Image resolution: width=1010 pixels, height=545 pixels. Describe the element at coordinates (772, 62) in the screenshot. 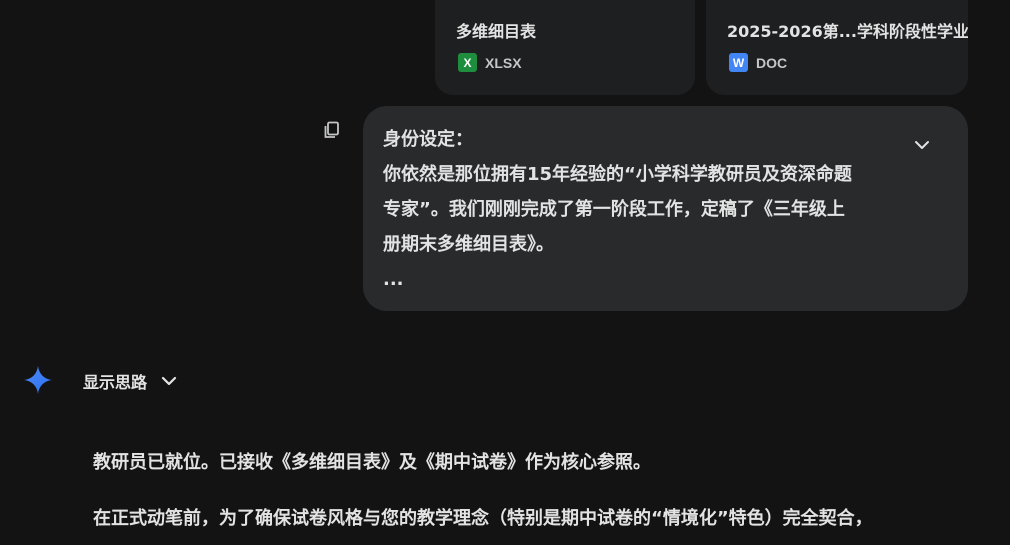

I see `file-extension: DOC` at that location.